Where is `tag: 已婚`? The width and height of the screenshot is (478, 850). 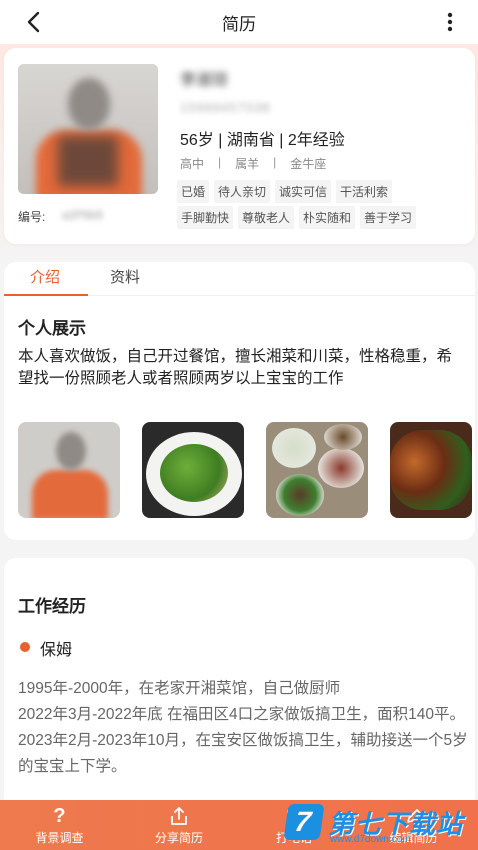
tag: 已婚 is located at coordinates (193, 191).